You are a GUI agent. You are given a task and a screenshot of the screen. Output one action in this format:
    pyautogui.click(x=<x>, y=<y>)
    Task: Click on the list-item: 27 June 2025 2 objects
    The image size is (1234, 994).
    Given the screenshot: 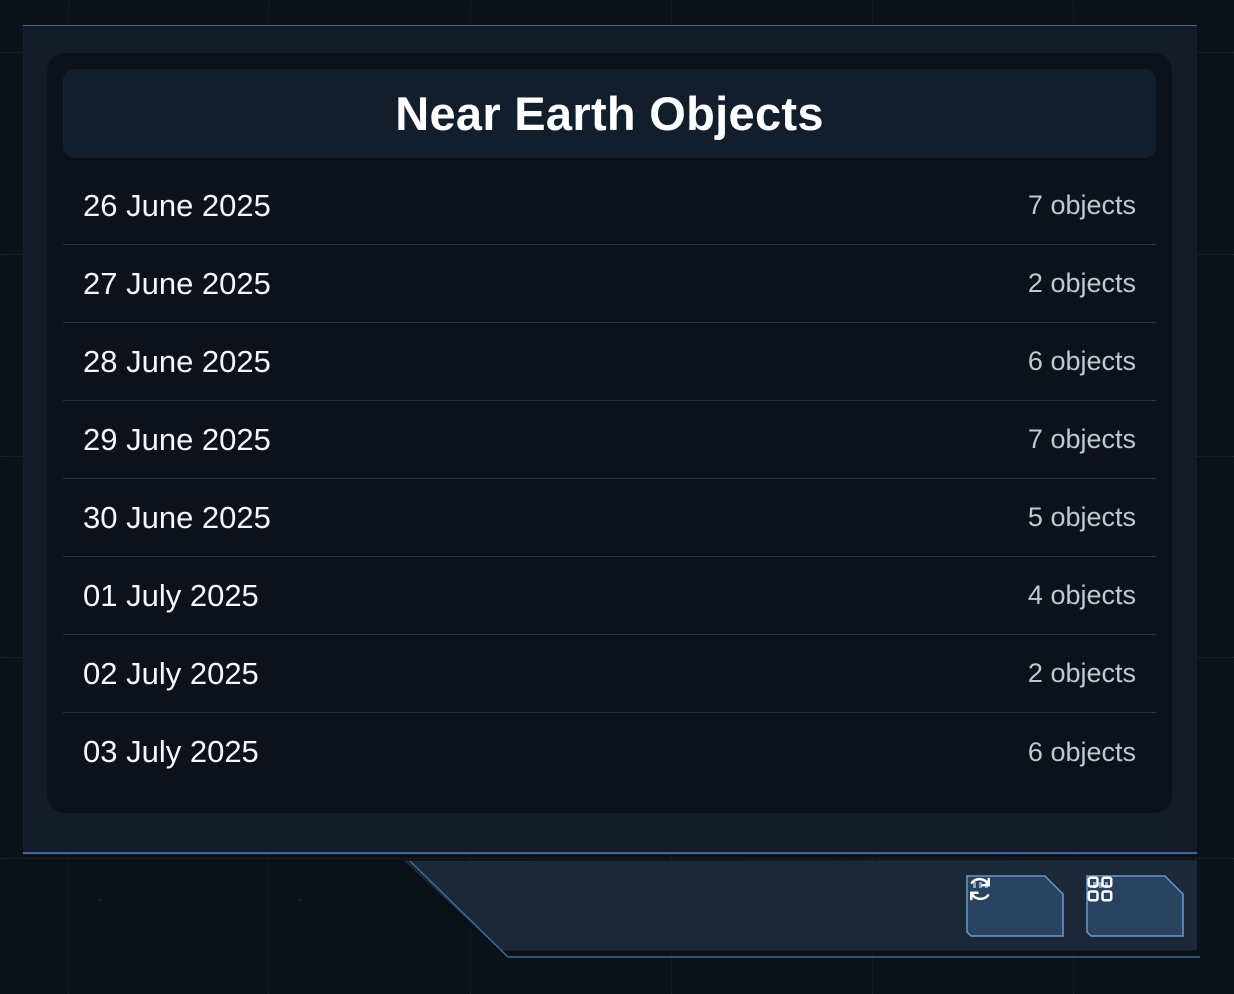 What is the action you would take?
    pyautogui.click(x=609, y=284)
    